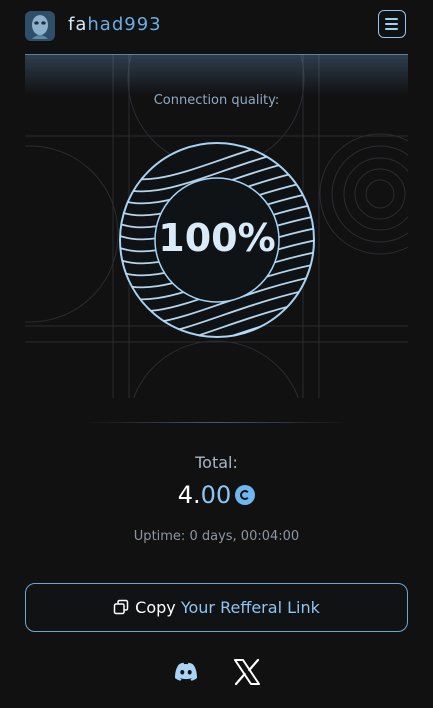  Describe the element at coordinates (186, 672) in the screenshot. I see `discord-icon` at that location.